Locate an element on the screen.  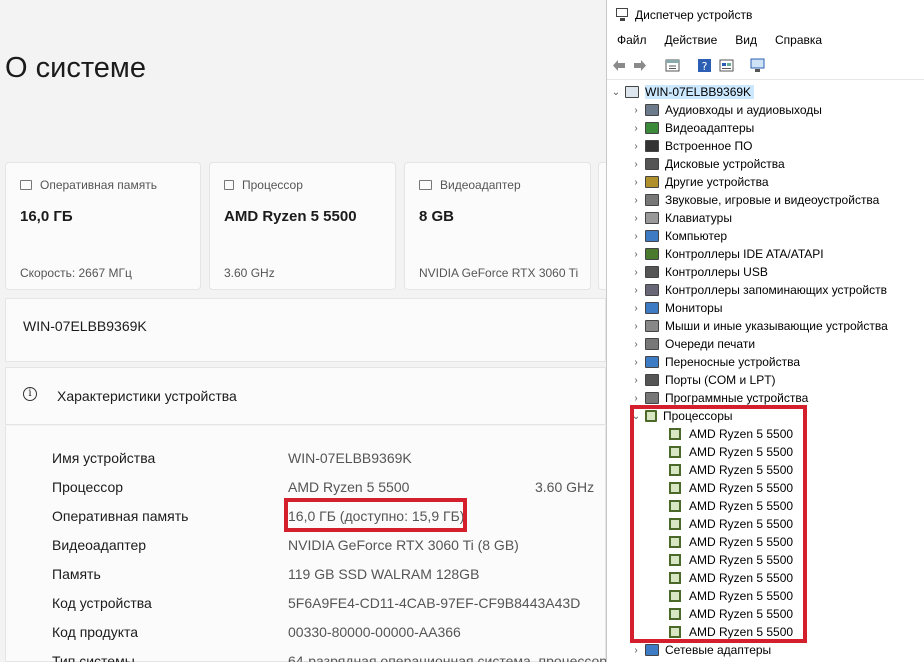
window-title: Диспетчер устройств is located at coordinates (694, 15).